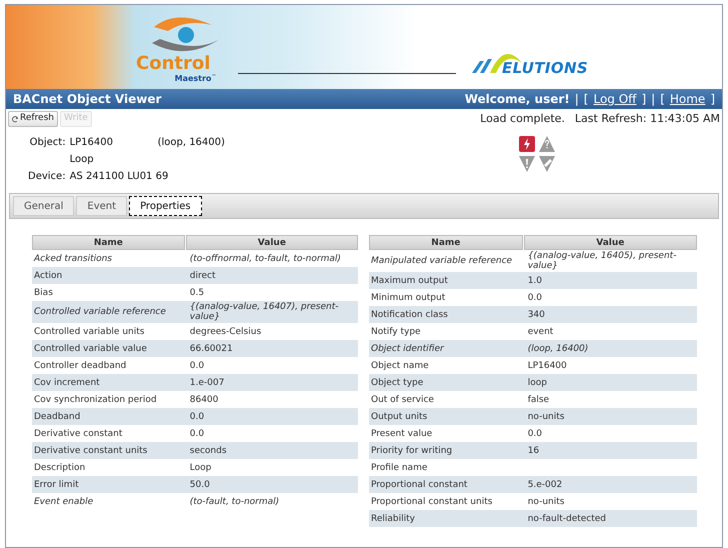 This screenshot has height=548, width=728. What do you see at coordinates (47, 143) in the screenshot?
I see `object-label: Object:` at bounding box center [47, 143].